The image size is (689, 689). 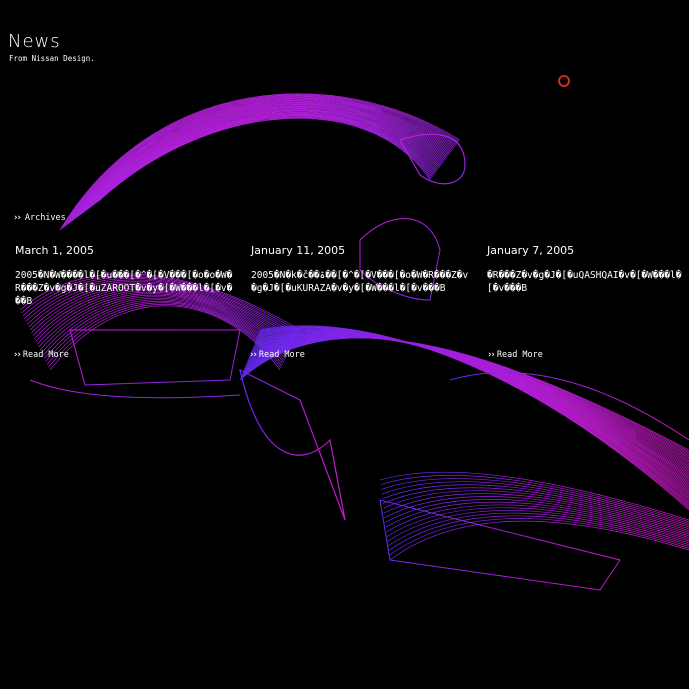 I want to click on archives-link: ›› Archives, so click(x=39, y=218).